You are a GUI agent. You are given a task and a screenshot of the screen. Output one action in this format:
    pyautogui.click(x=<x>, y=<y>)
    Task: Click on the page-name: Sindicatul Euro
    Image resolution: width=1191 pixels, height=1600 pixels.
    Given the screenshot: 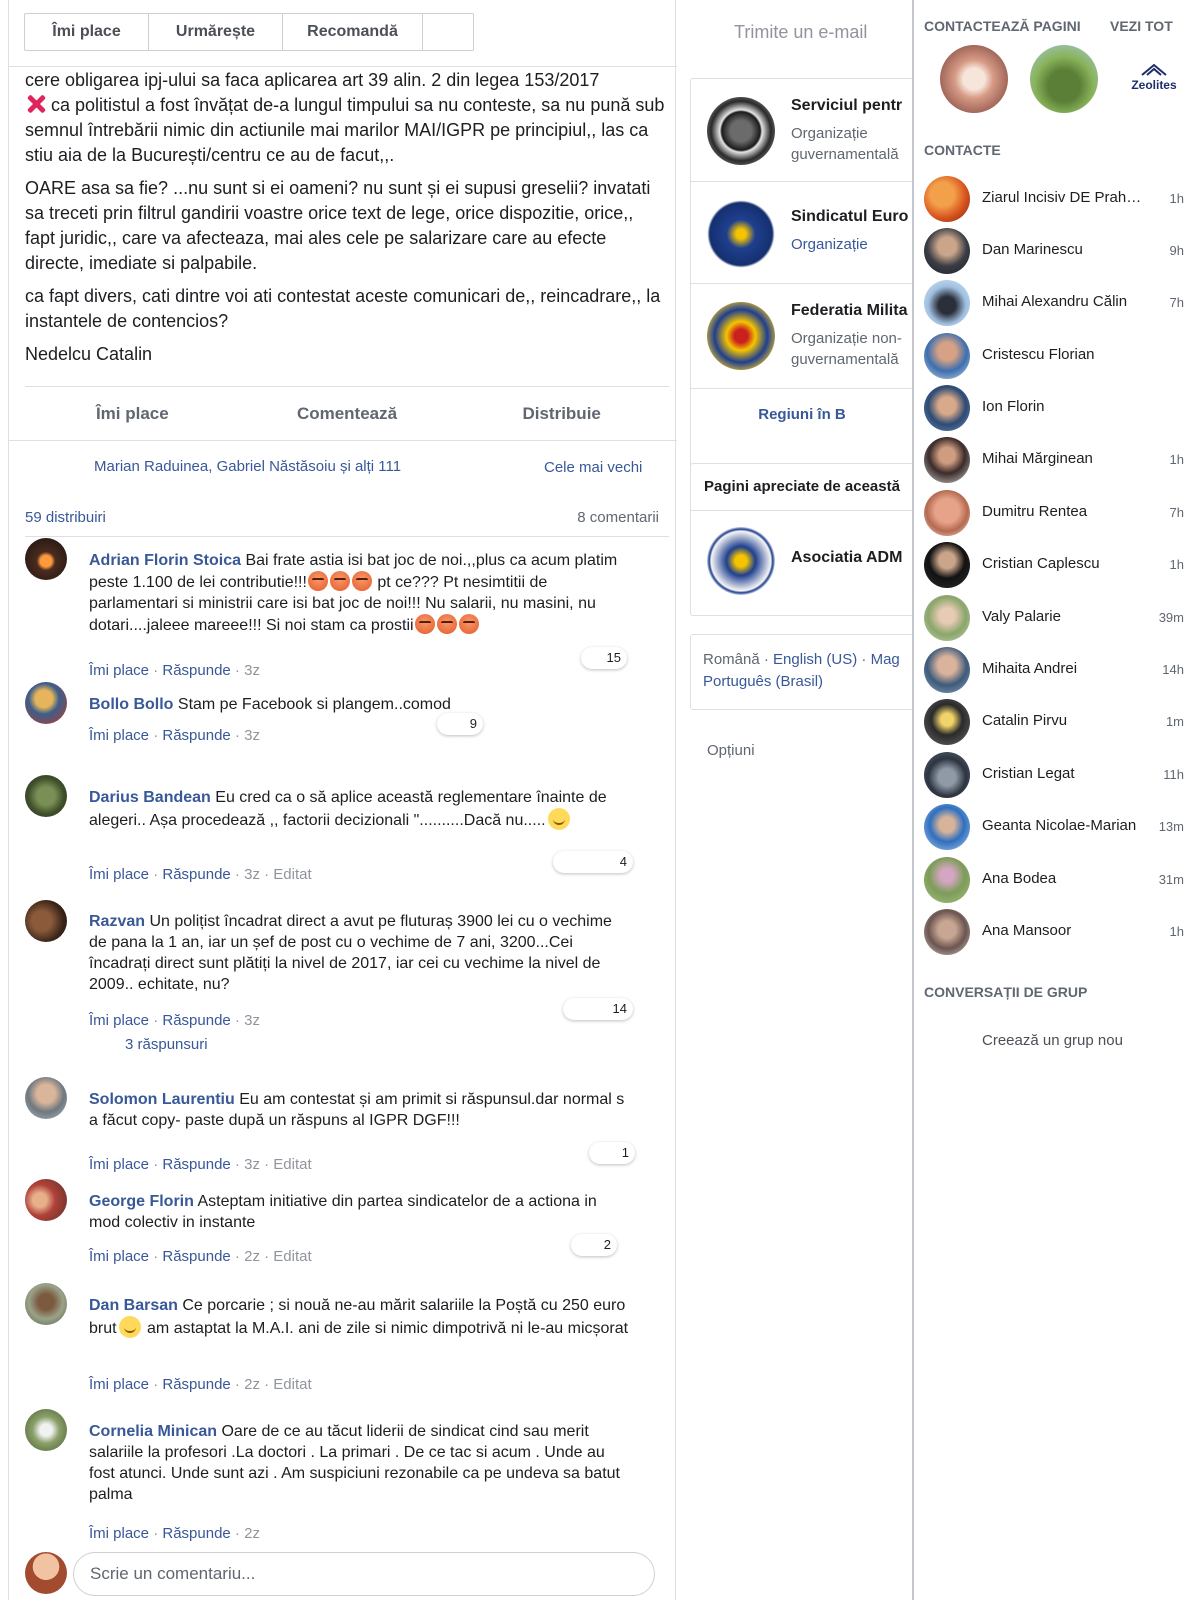 What is the action you would take?
    pyautogui.click(x=849, y=217)
    